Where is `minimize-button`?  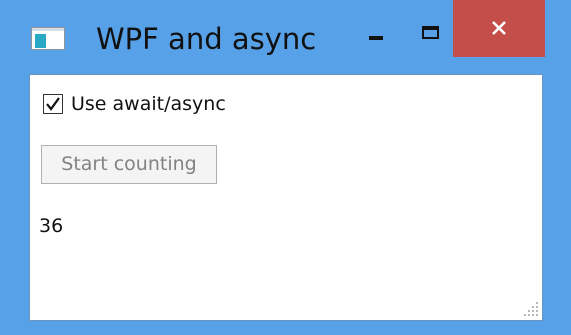
minimize-button is located at coordinates (375, 37).